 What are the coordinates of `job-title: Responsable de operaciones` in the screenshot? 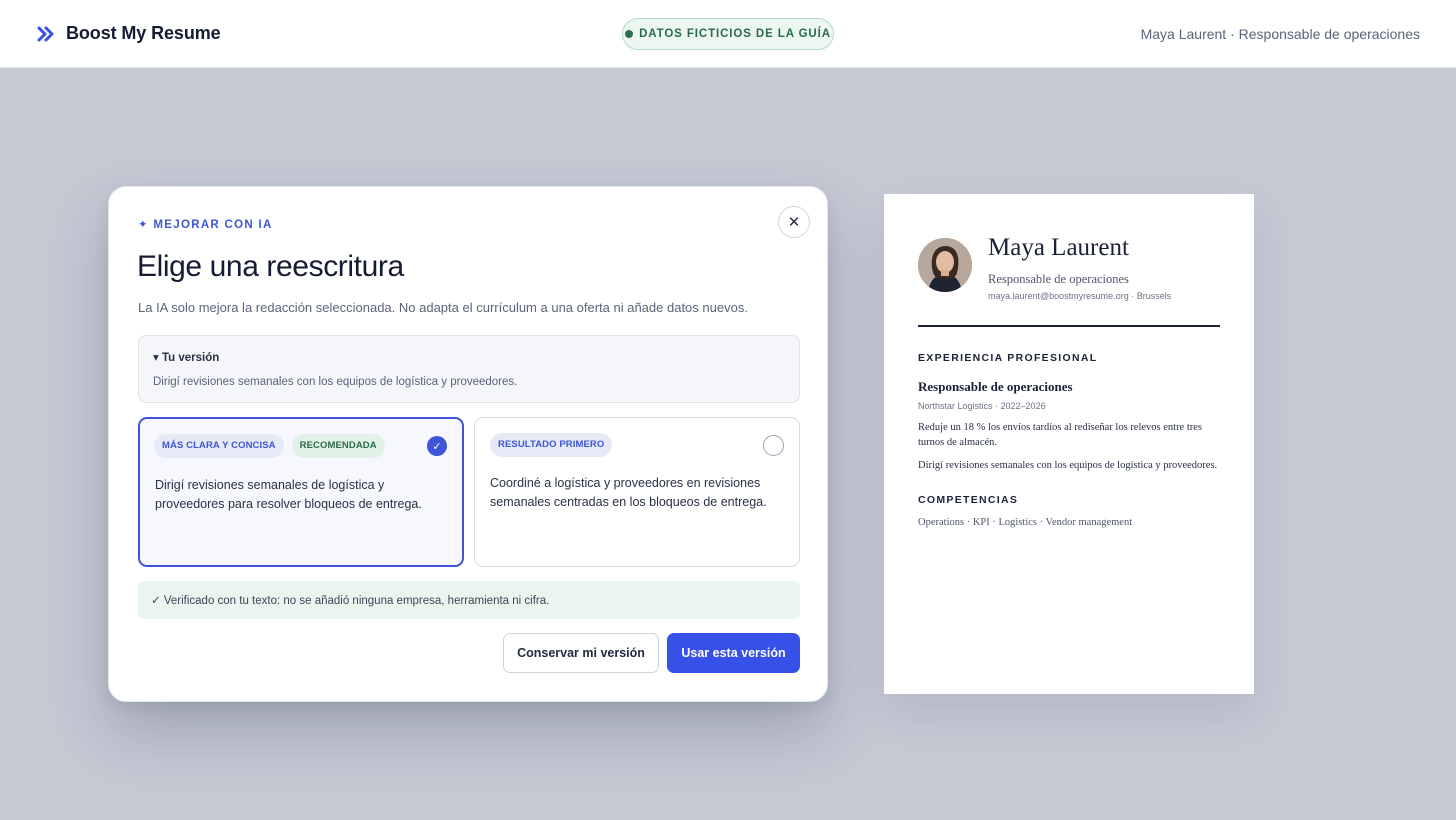 It's located at (995, 386).